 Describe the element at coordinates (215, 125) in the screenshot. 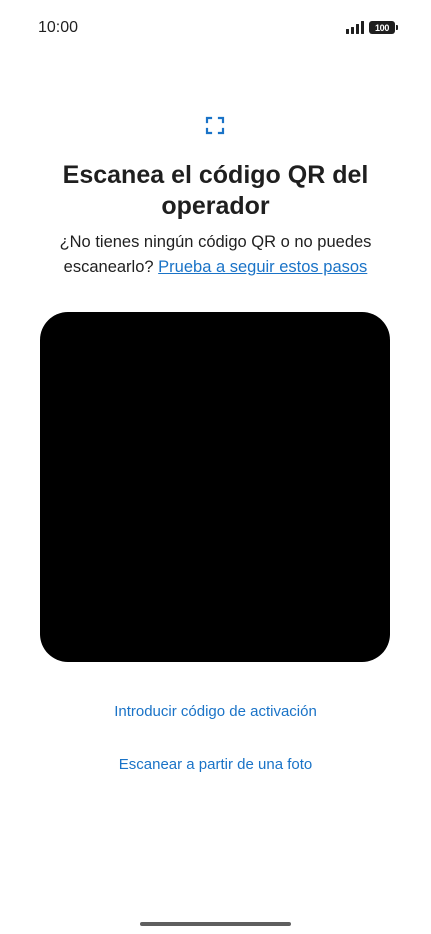

I see `qr-scan-icon` at that location.